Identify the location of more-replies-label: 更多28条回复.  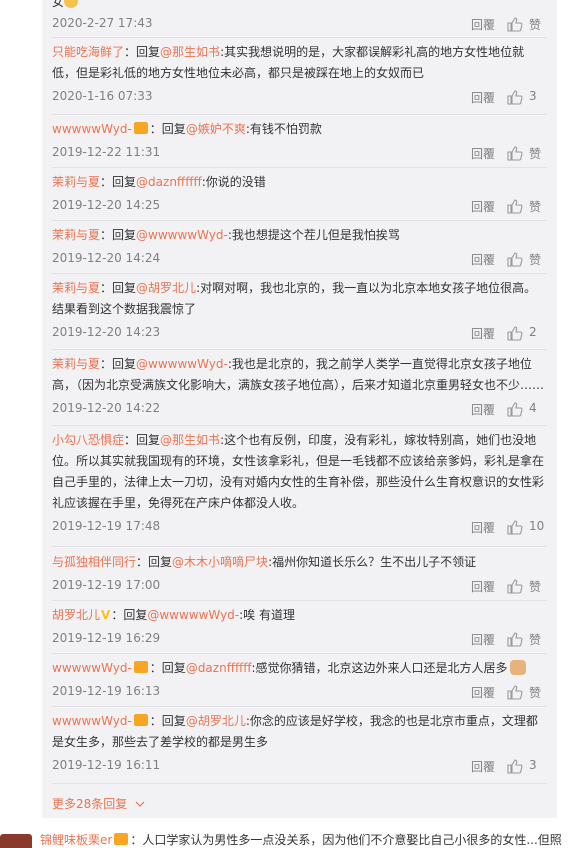
(90, 804).